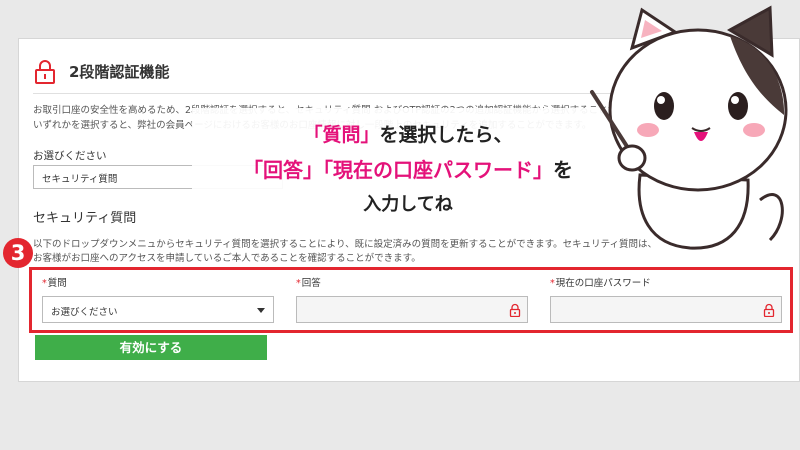  What do you see at coordinates (563, 170) in the screenshot?
I see `callout-text-2: を` at bounding box center [563, 170].